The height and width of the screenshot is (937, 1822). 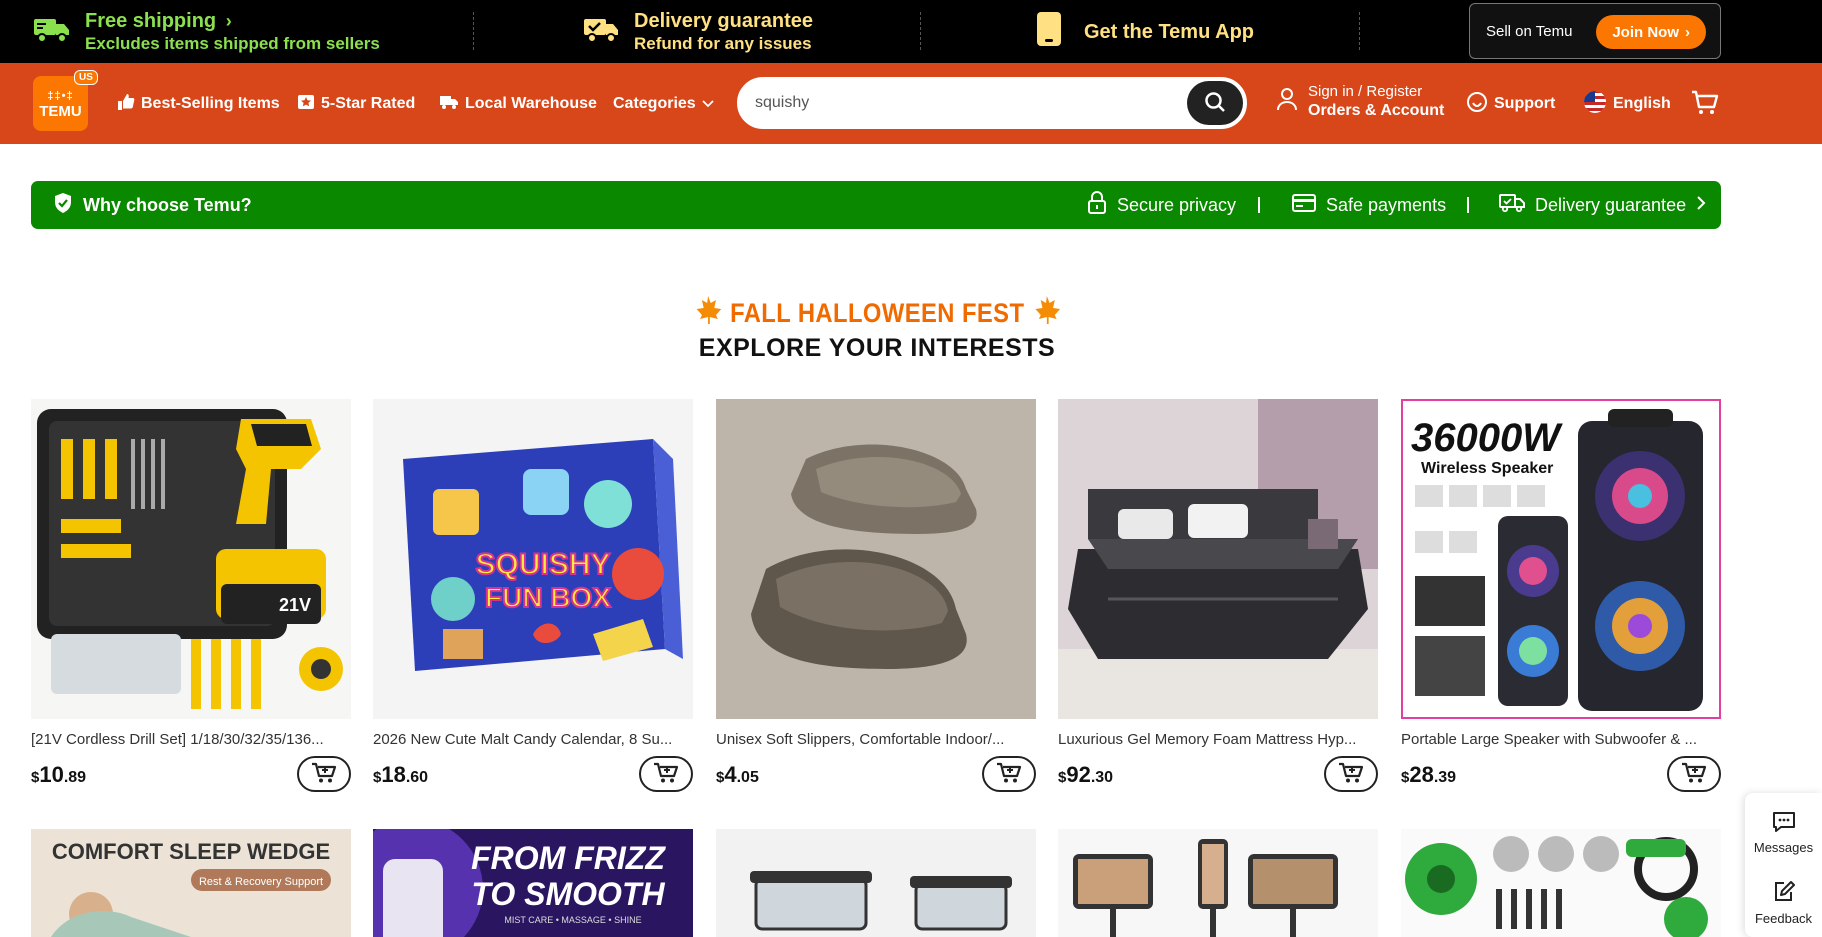 I want to click on product-price: $10.89, so click(x=58, y=775).